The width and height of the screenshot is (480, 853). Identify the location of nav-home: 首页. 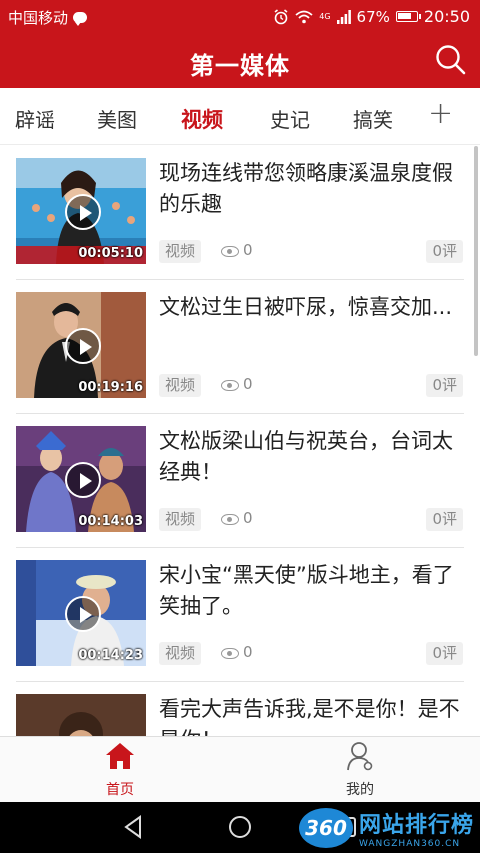
(120, 770).